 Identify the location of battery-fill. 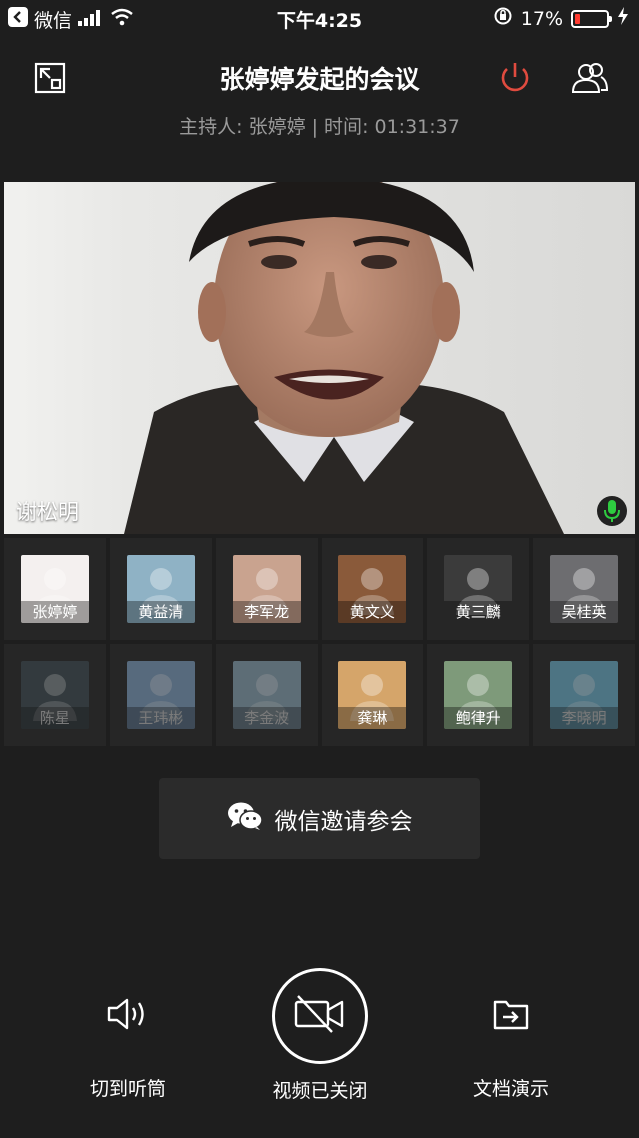
(577, 18).